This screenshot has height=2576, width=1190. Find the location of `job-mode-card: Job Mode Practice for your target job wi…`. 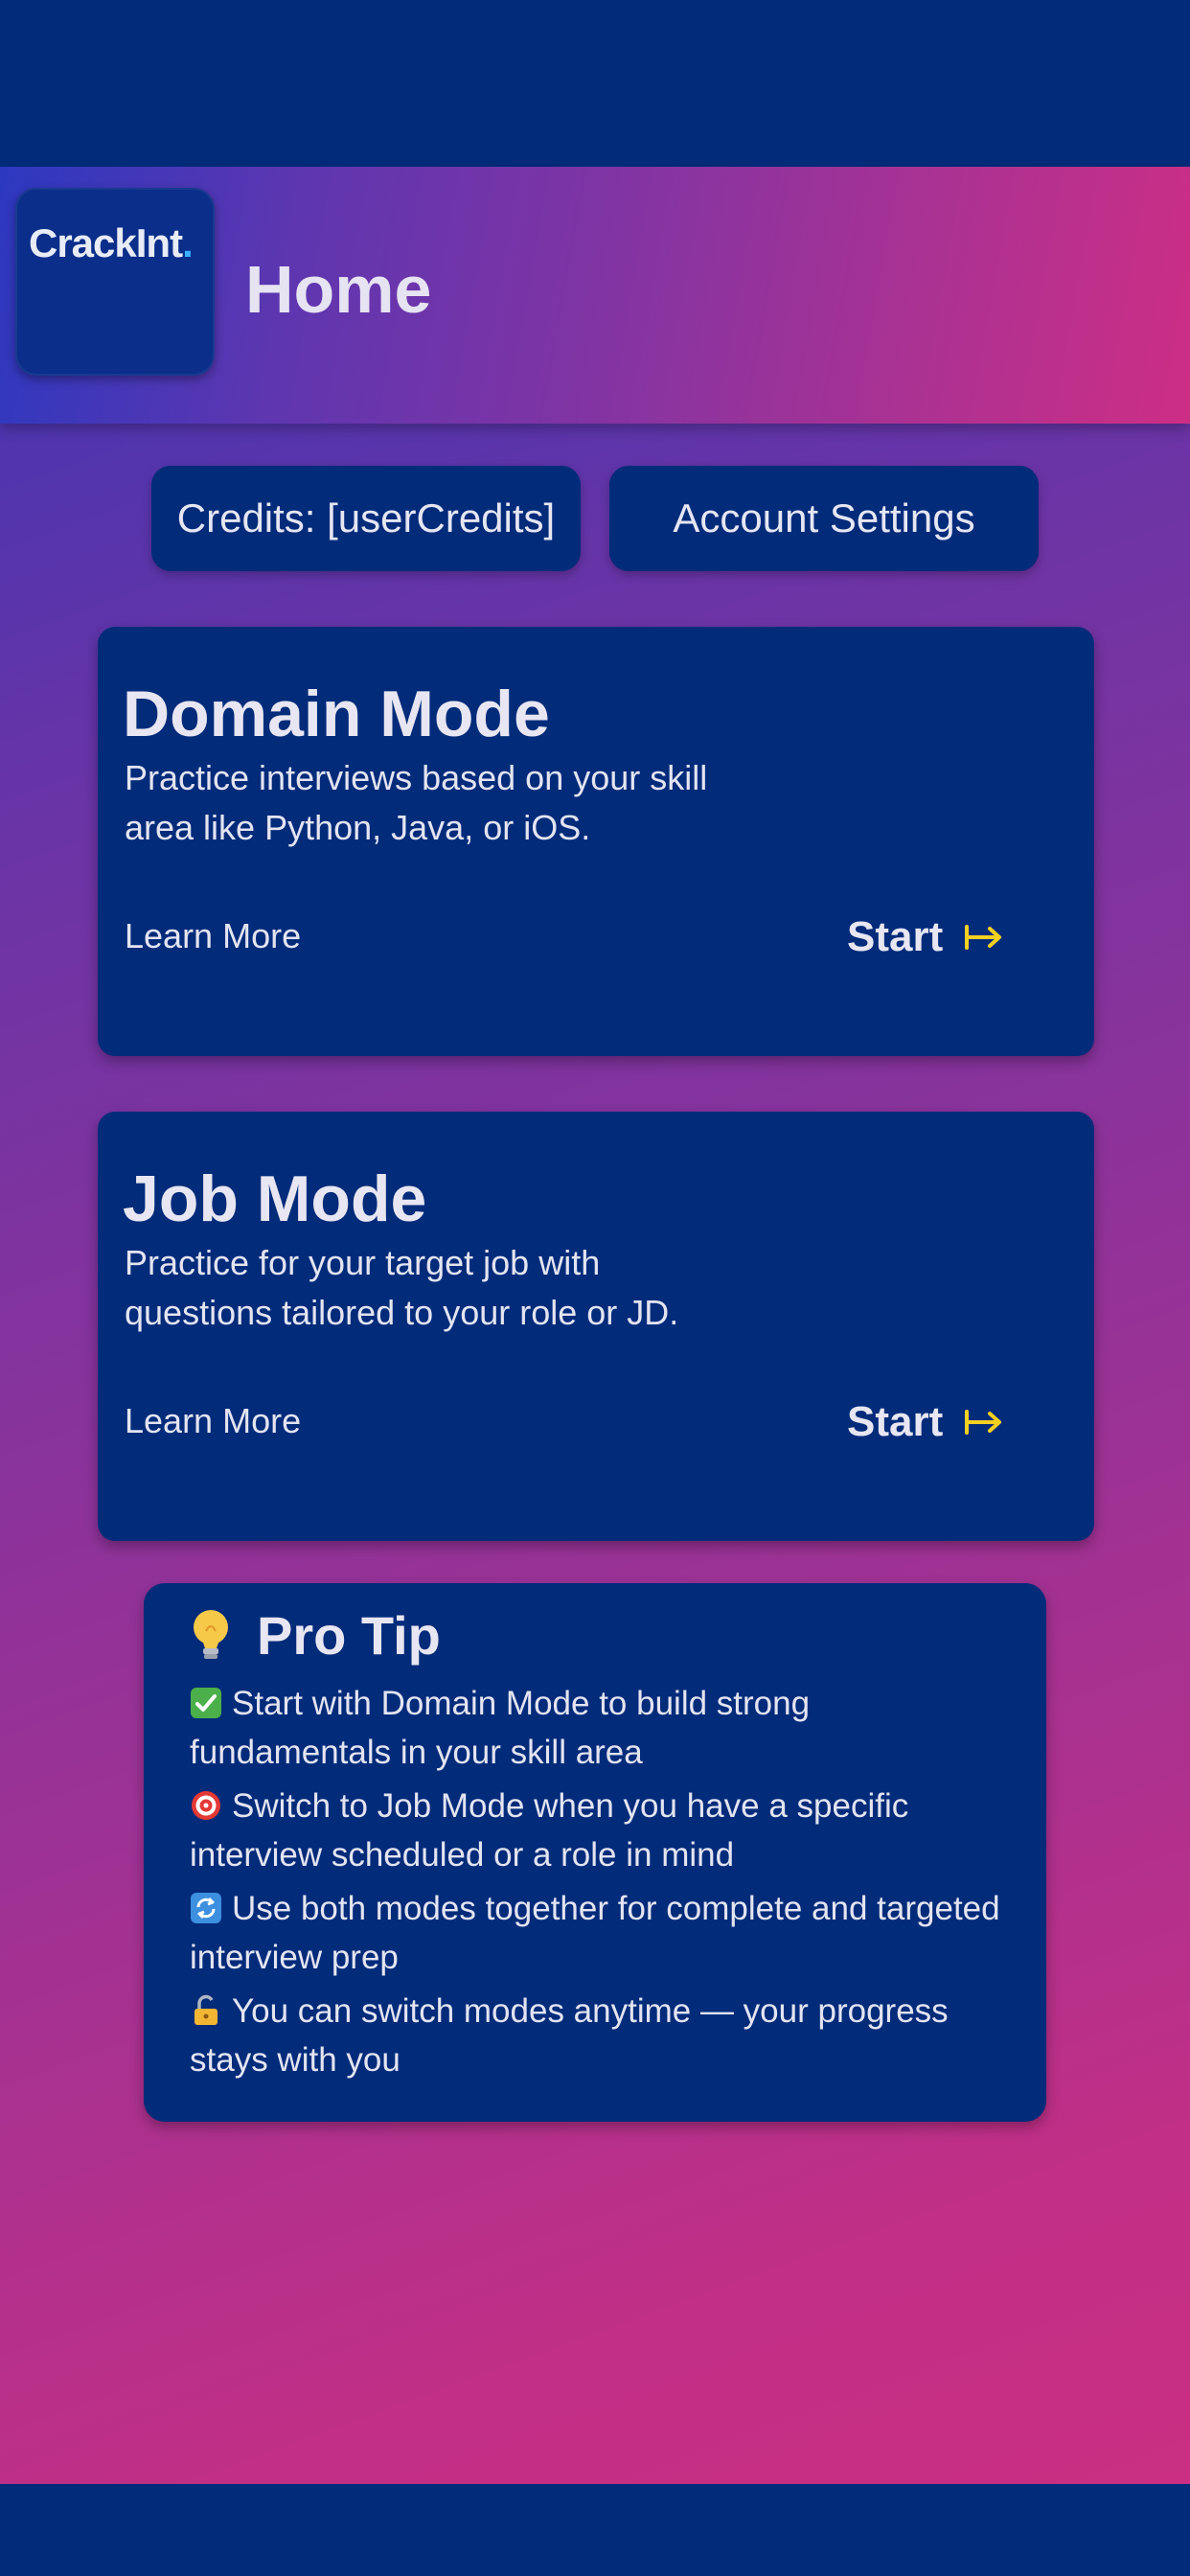

job-mode-card: Job Mode Practice for your target job wi… is located at coordinates (596, 1326).